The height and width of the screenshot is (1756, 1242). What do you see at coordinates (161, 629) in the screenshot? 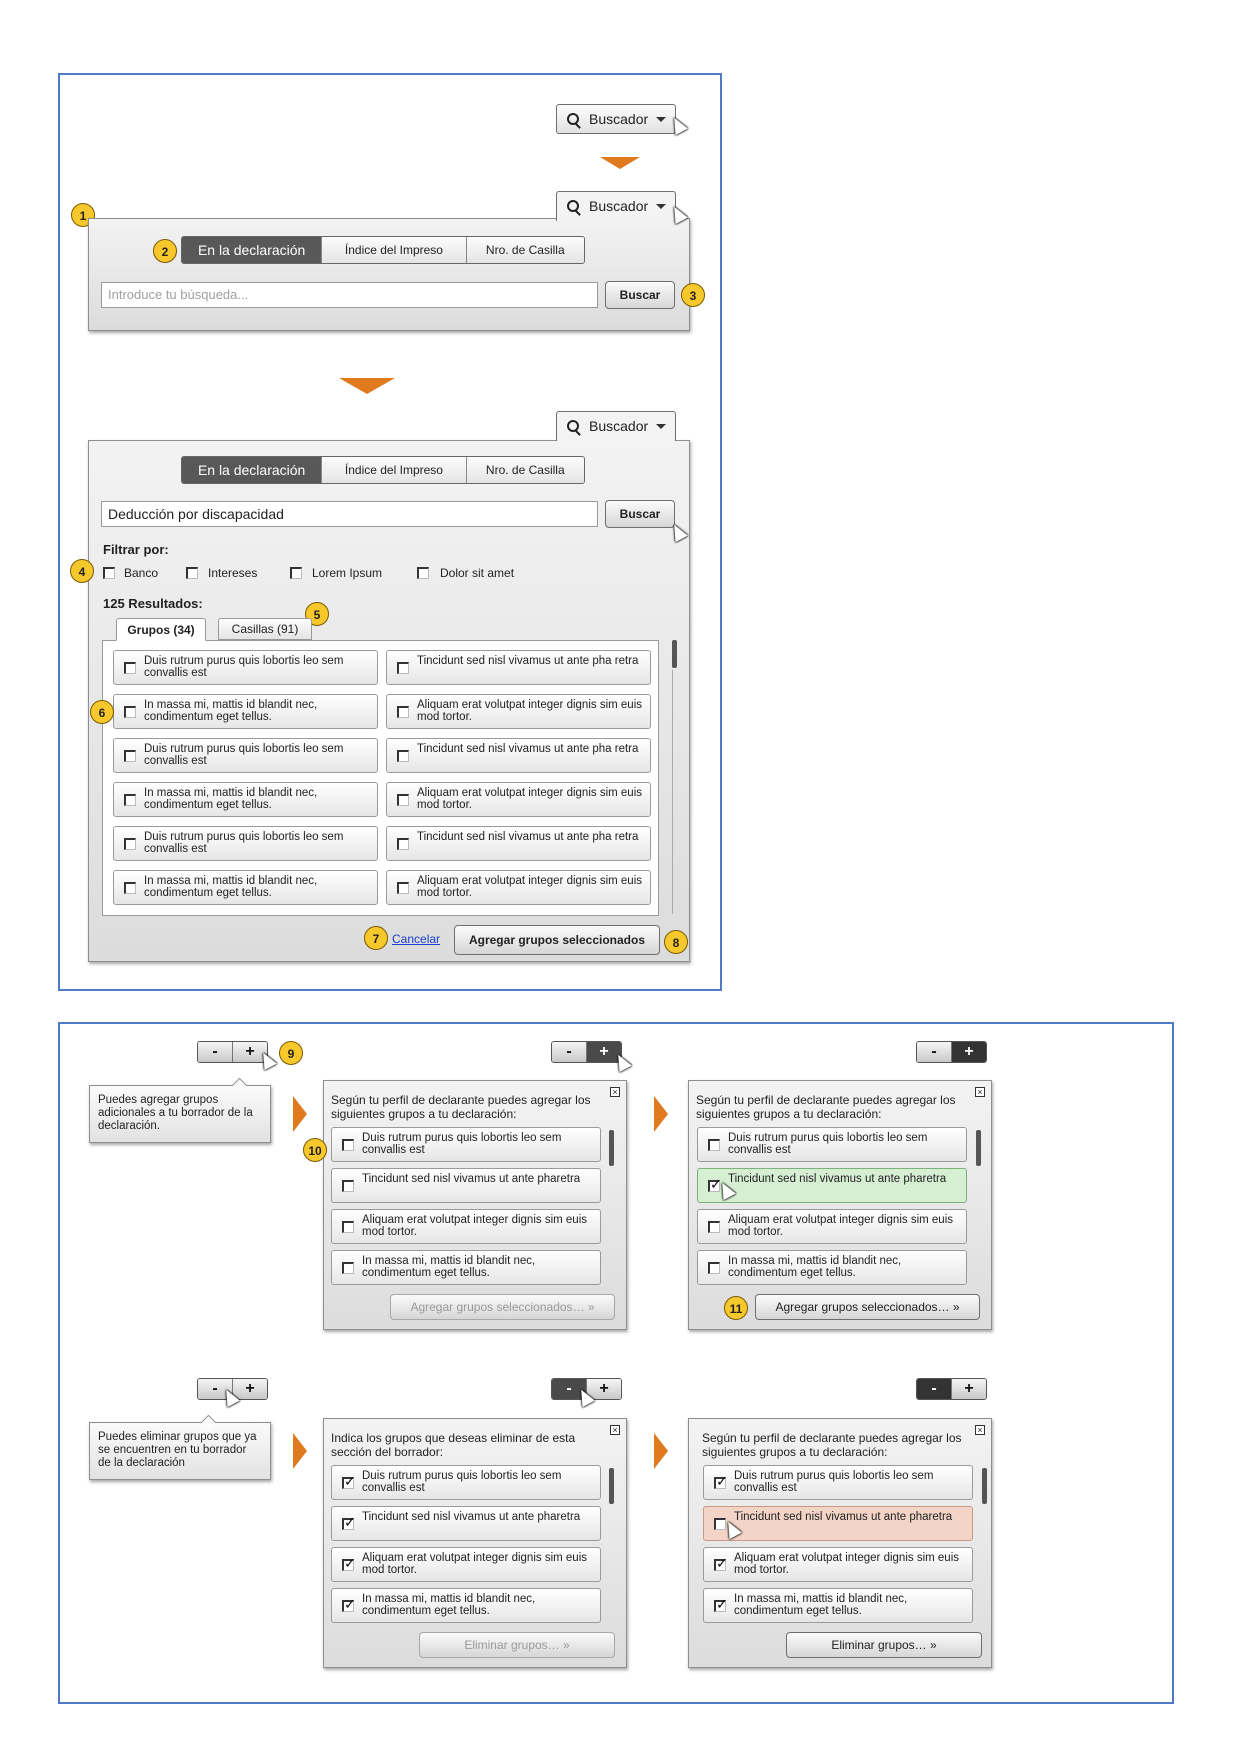
I see `tab-grupos: Grupos (34)` at bounding box center [161, 629].